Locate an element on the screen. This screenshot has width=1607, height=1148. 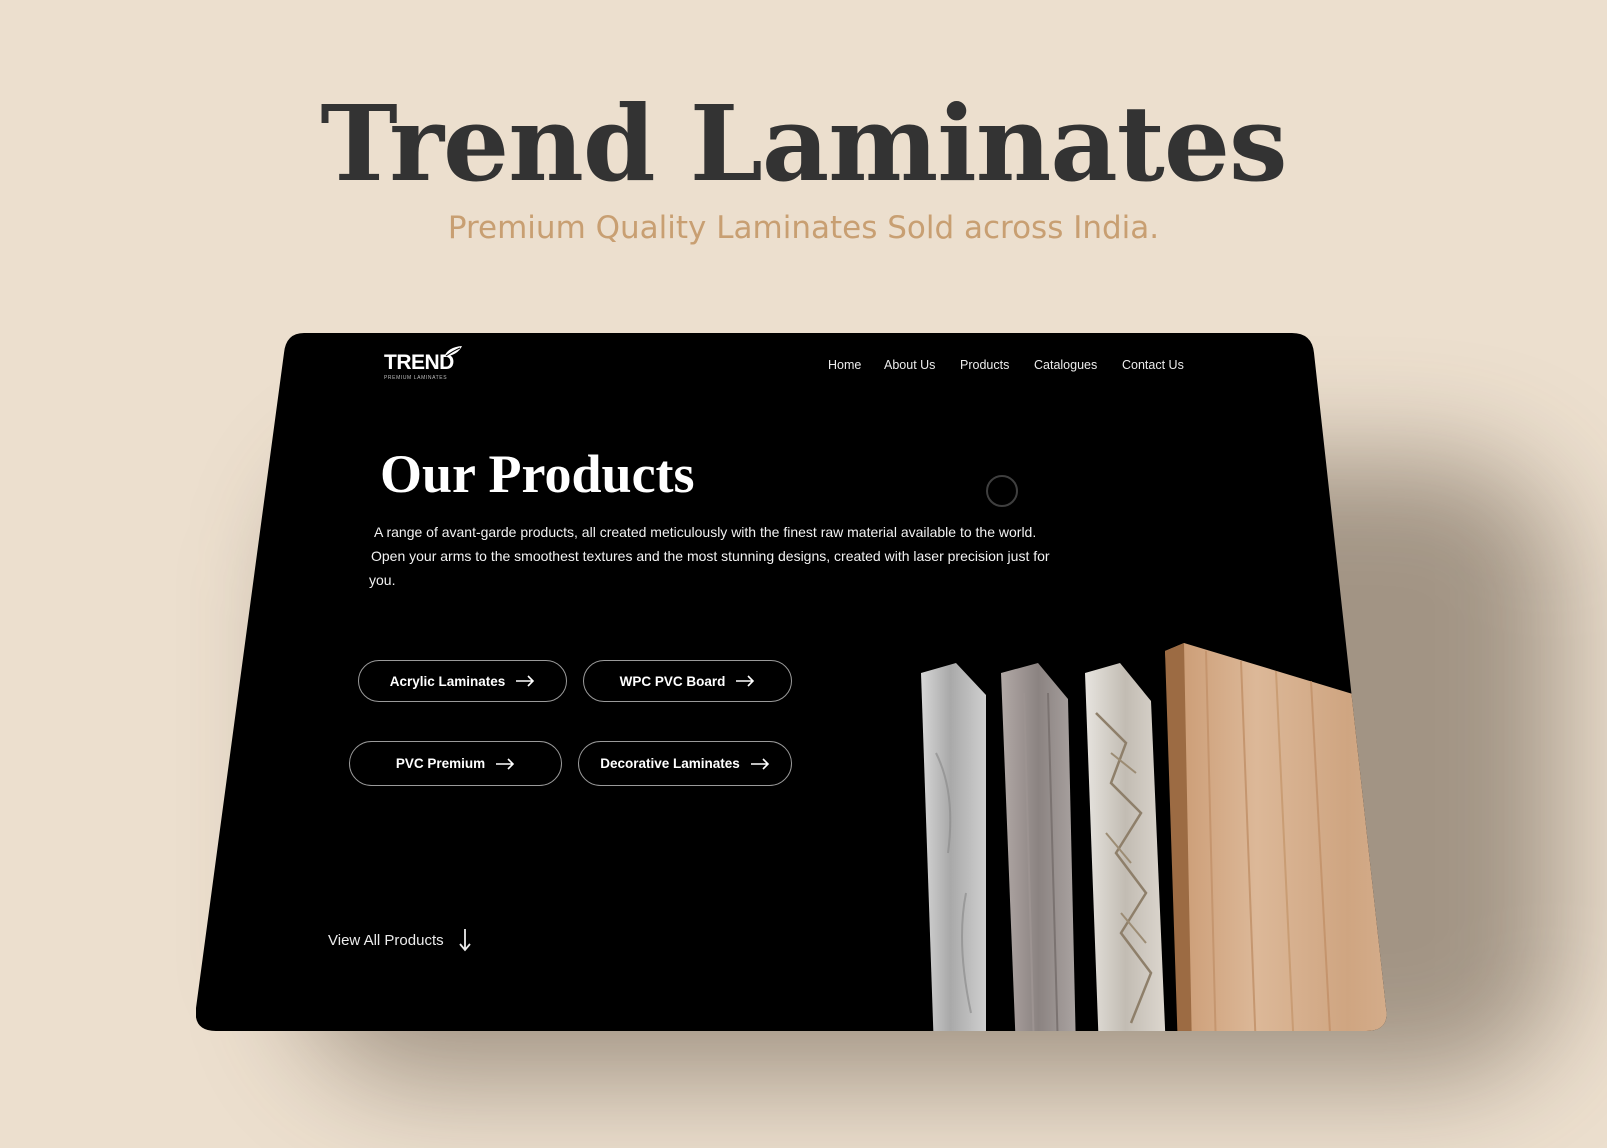
decorative-laminates-button: Decorative Laminates is located at coordinates (685, 763).